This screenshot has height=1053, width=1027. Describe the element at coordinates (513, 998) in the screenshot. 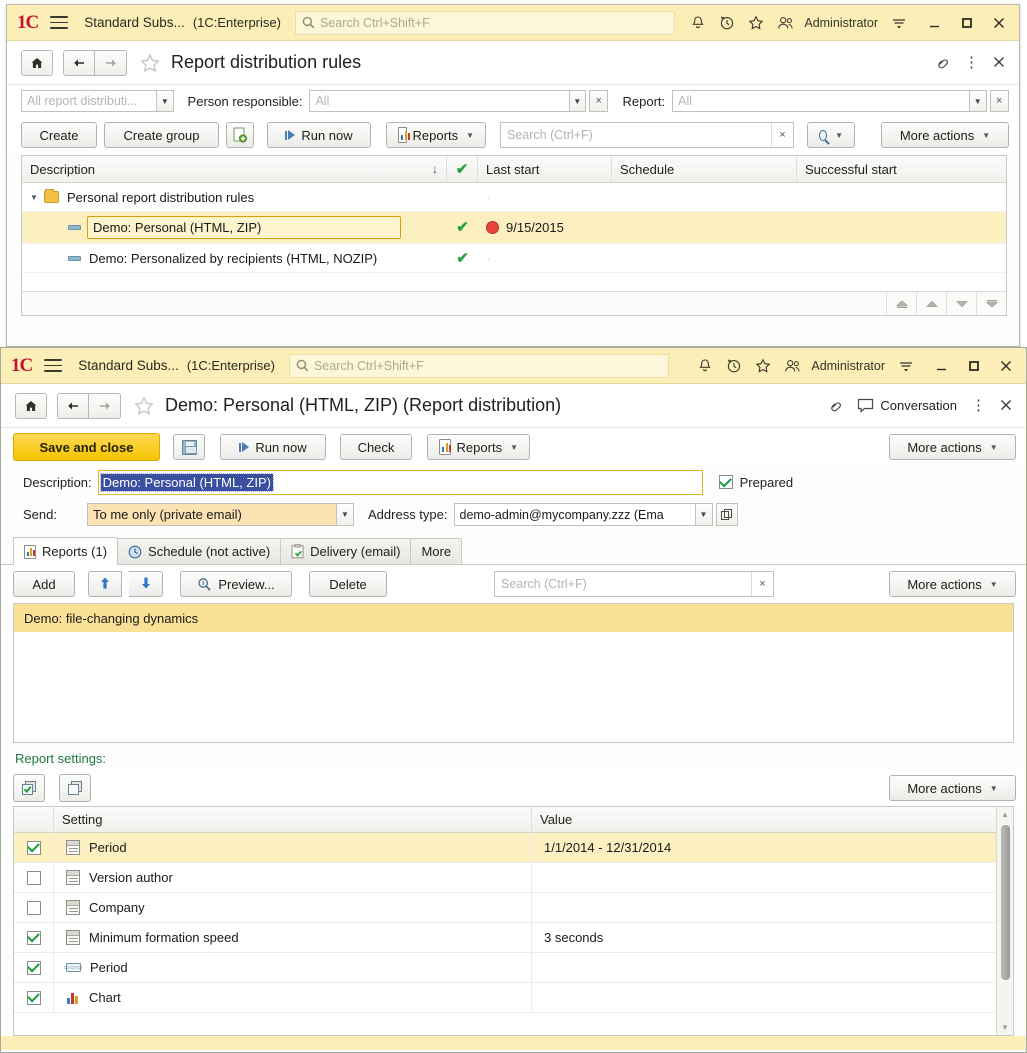

I see `table-row: Chart` at that location.